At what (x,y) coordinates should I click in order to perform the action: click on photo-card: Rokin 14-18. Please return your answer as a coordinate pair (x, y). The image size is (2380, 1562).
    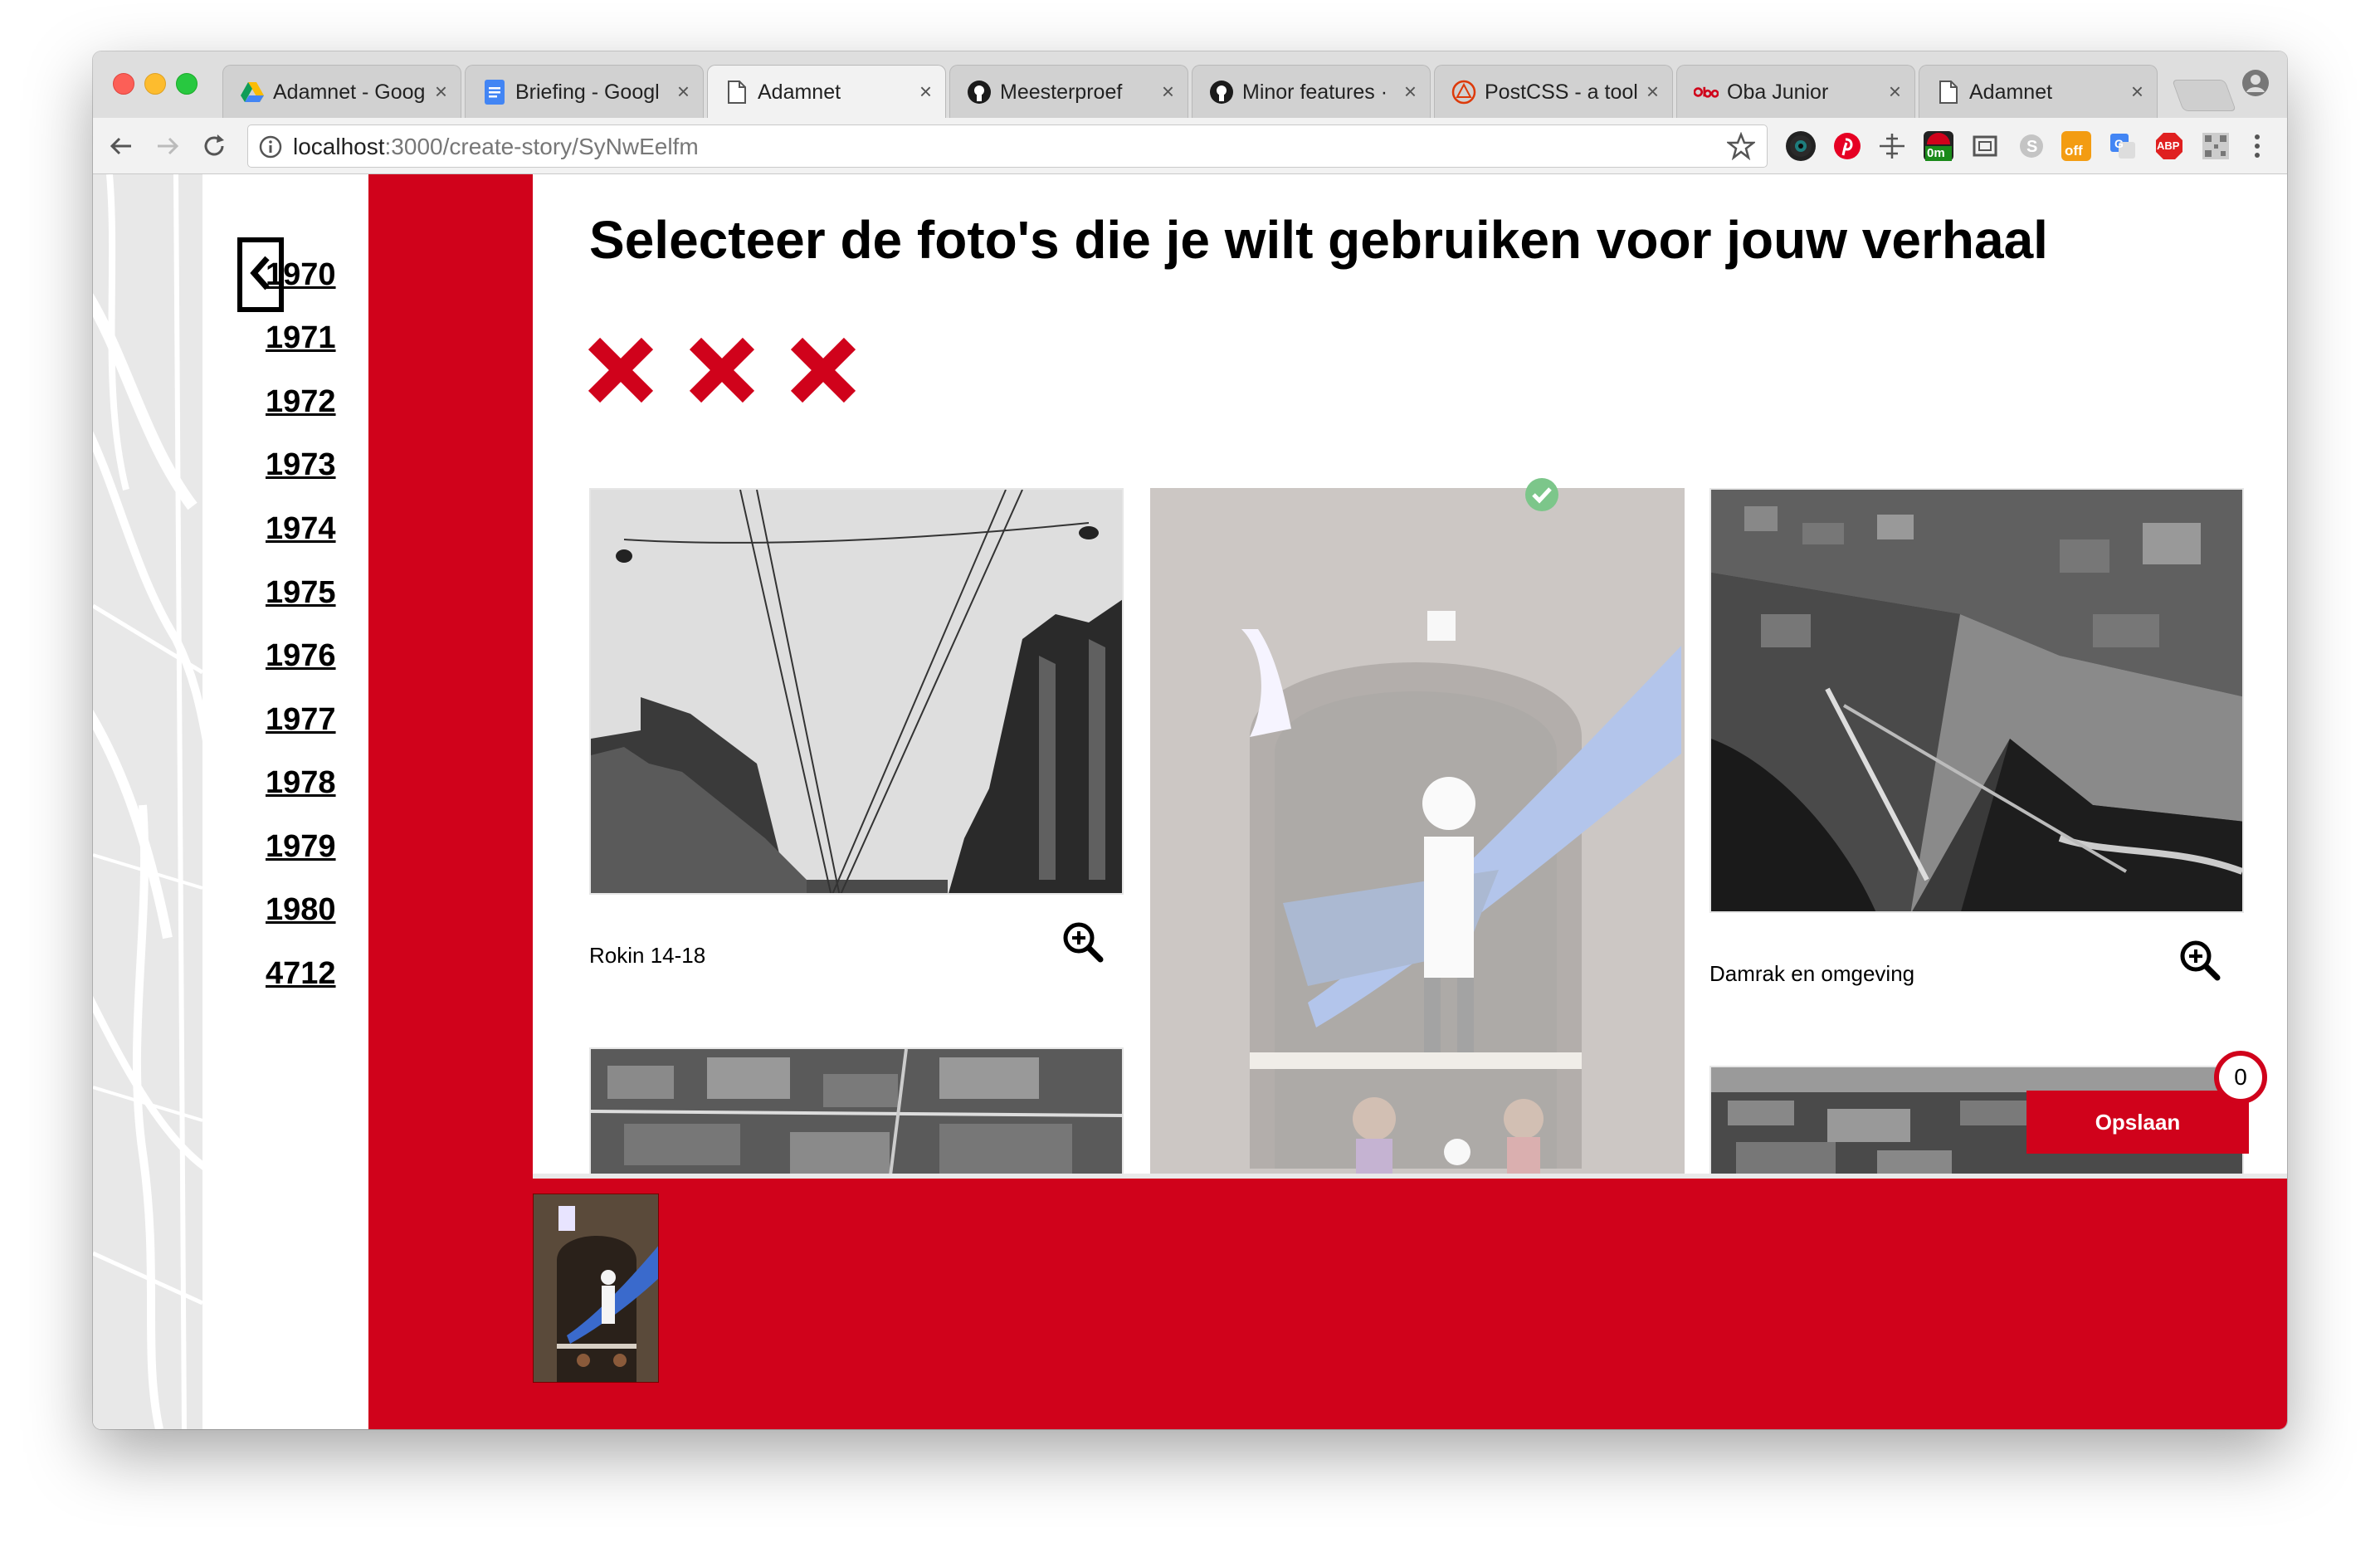
    Looking at the image, I should click on (856, 737).